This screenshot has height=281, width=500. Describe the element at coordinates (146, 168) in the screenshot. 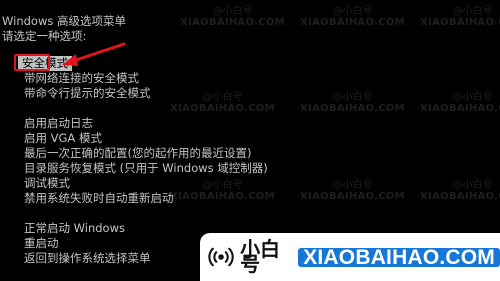

I see `menu-item-directory-services-restore: 目录服务恢复模式 (只用于 Windows 域控制器)` at that location.